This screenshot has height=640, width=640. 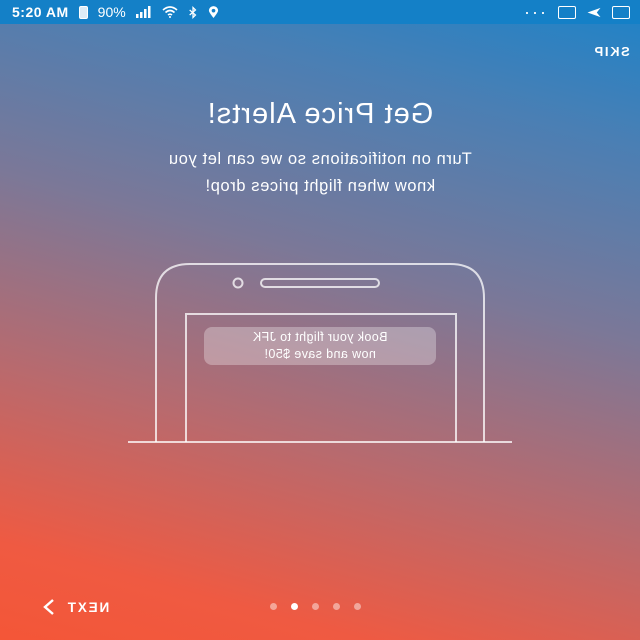 I want to click on wifi-icon, so click(x=170, y=12).